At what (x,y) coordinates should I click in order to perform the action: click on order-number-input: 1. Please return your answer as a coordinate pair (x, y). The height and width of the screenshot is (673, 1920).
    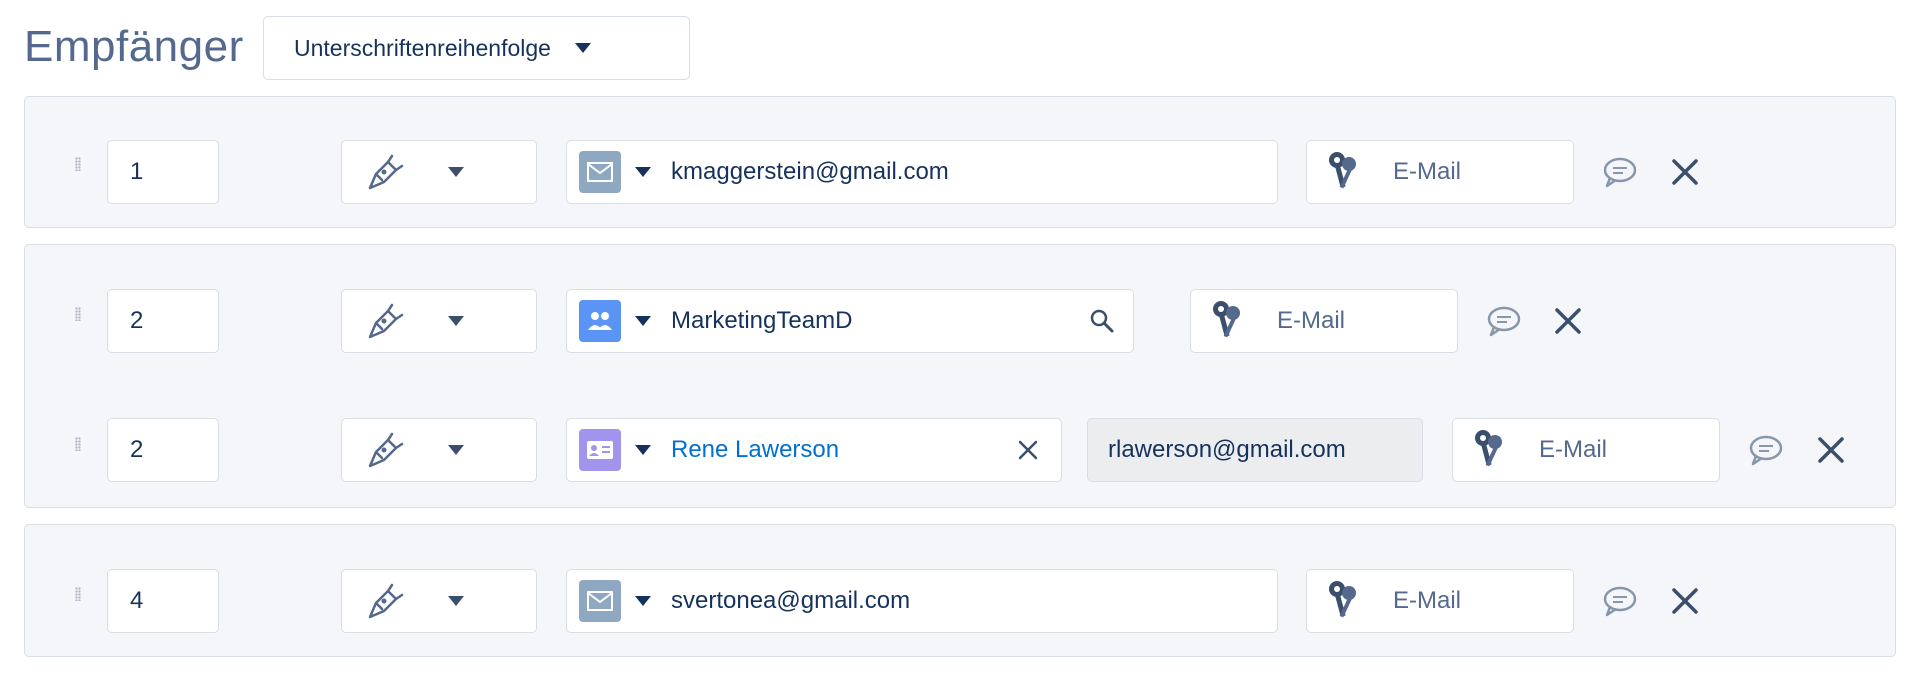
    Looking at the image, I should click on (163, 172).